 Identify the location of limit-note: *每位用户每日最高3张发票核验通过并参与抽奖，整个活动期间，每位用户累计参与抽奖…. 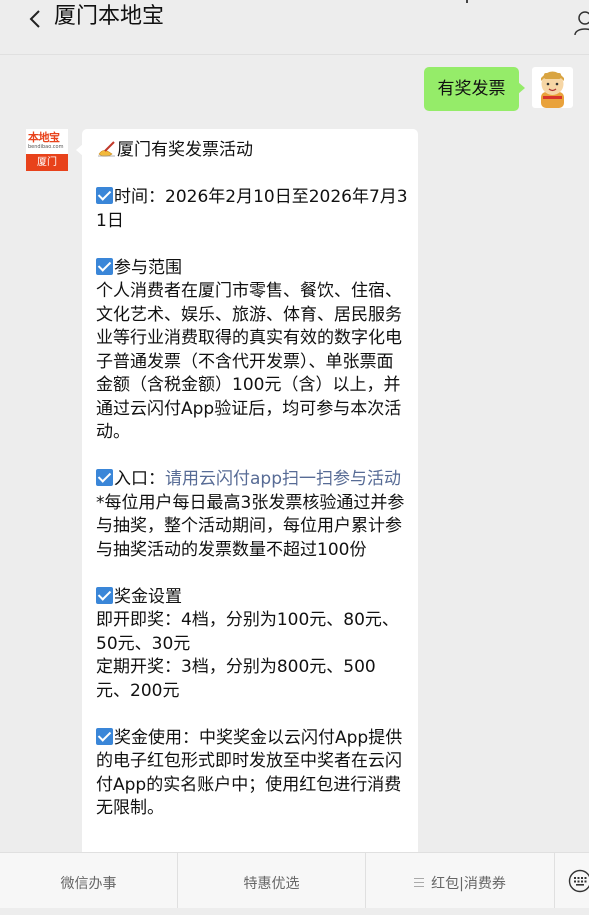
(252, 527).